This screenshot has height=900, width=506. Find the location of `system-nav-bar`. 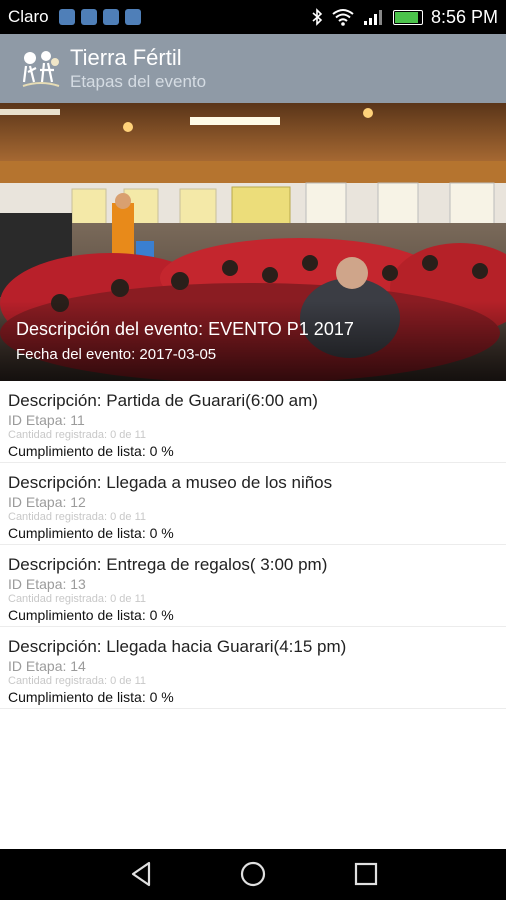

system-nav-bar is located at coordinates (253, 874).